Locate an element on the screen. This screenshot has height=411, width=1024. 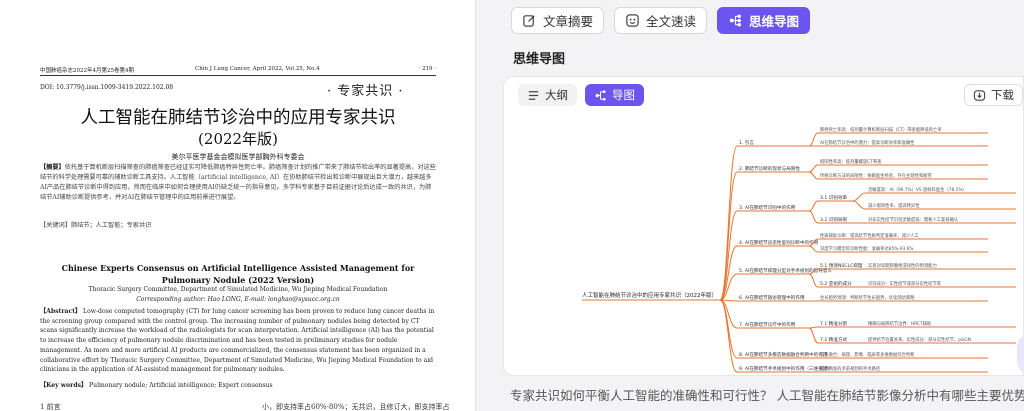
mindmap-leaf-node: 提供精准的术前规划和手术路径 is located at coordinates (850, 368).